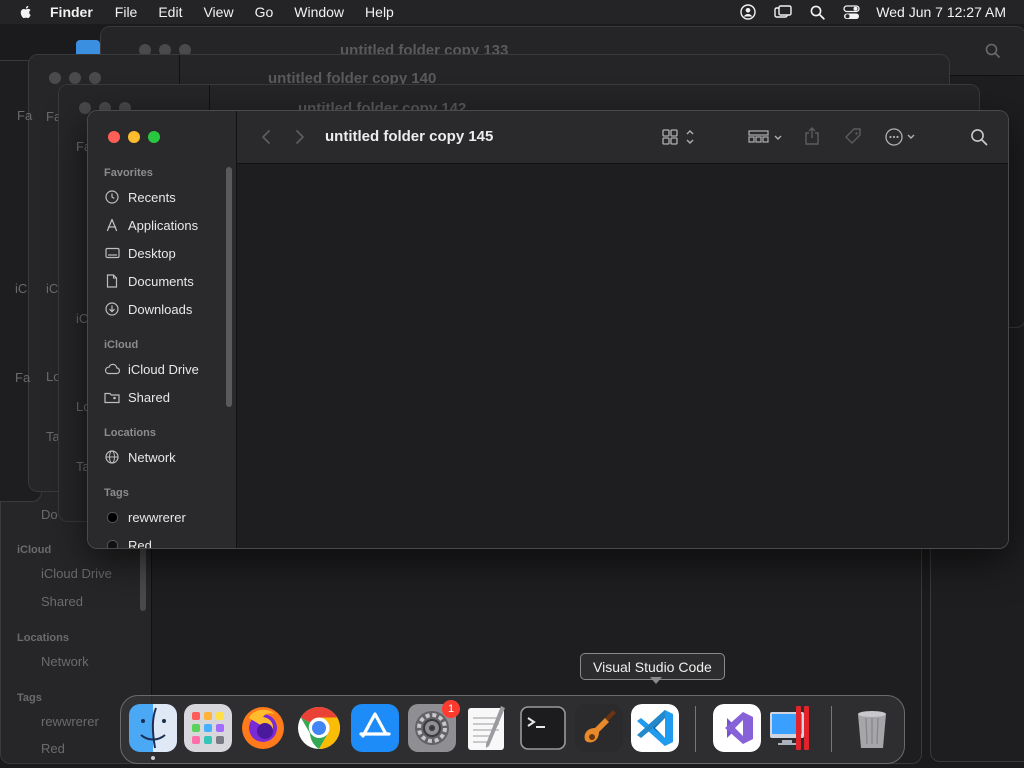 The width and height of the screenshot is (1024, 768). Describe the element at coordinates (75, 78) in the screenshot. I see `bg-traffic-lights` at that location.